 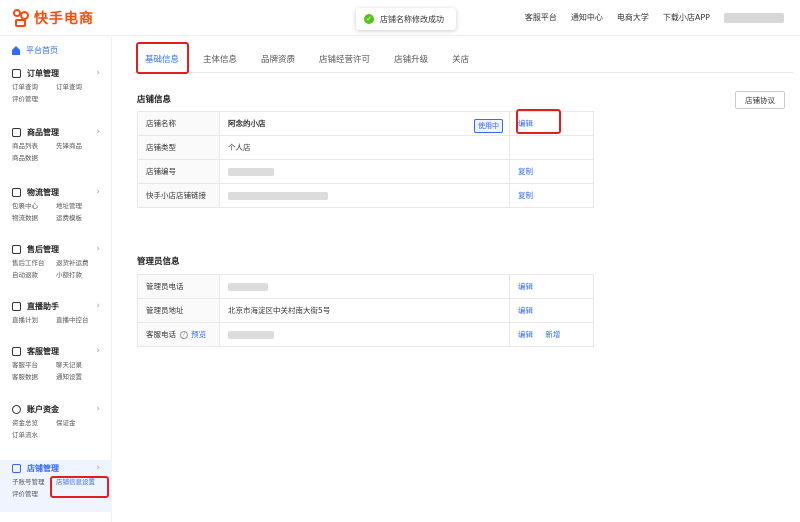 What do you see at coordinates (16, 73) in the screenshot?
I see `order-icon` at bounding box center [16, 73].